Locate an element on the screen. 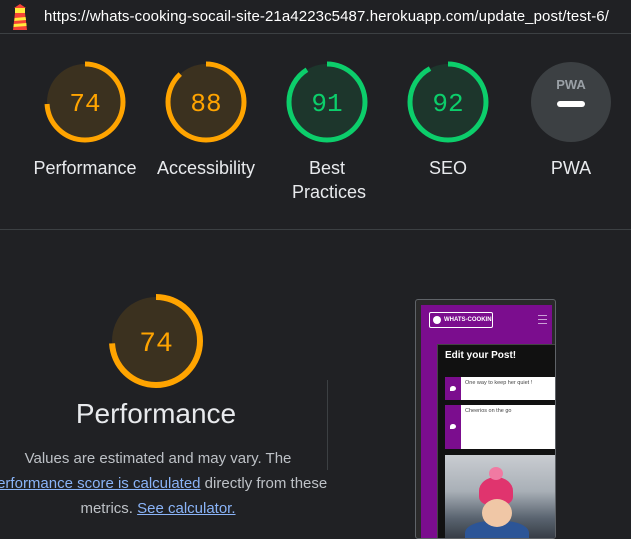 This screenshot has height=539, width=631. performance-heading: Performance is located at coordinates (156, 413).